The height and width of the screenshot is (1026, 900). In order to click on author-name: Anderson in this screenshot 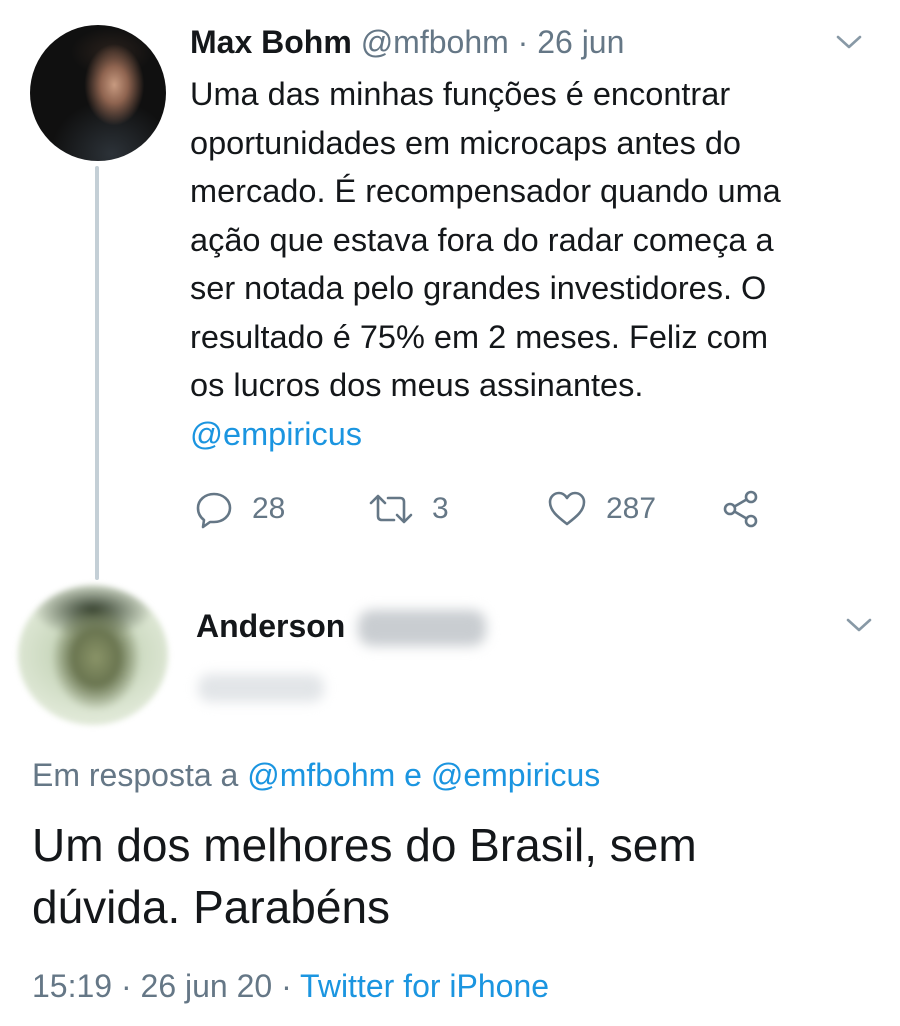, I will do `click(270, 626)`.